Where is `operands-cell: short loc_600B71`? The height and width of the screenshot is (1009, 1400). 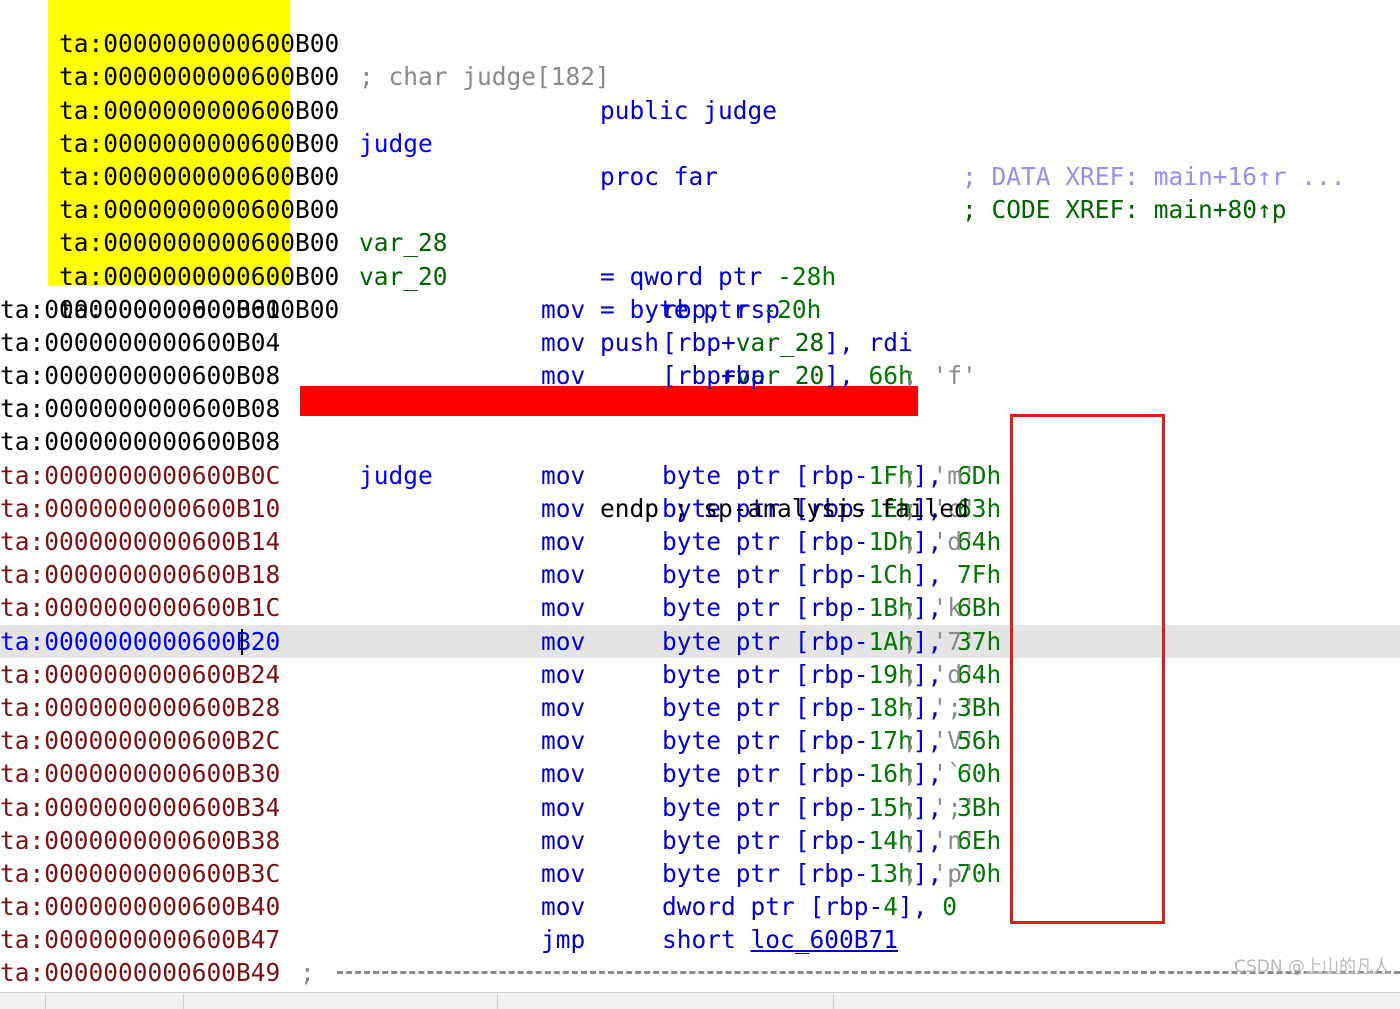
operands-cell: short loc_600B71 is located at coordinates (780, 940).